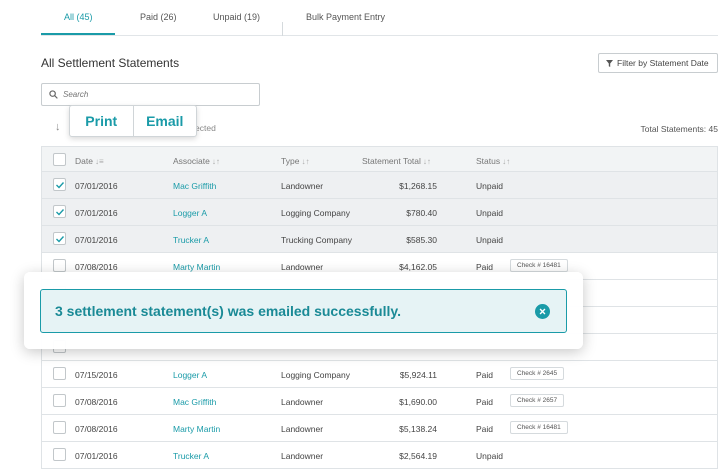  Describe the element at coordinates (78, 17) in the screenshot. I see `tab-all: All (45)` at that location.